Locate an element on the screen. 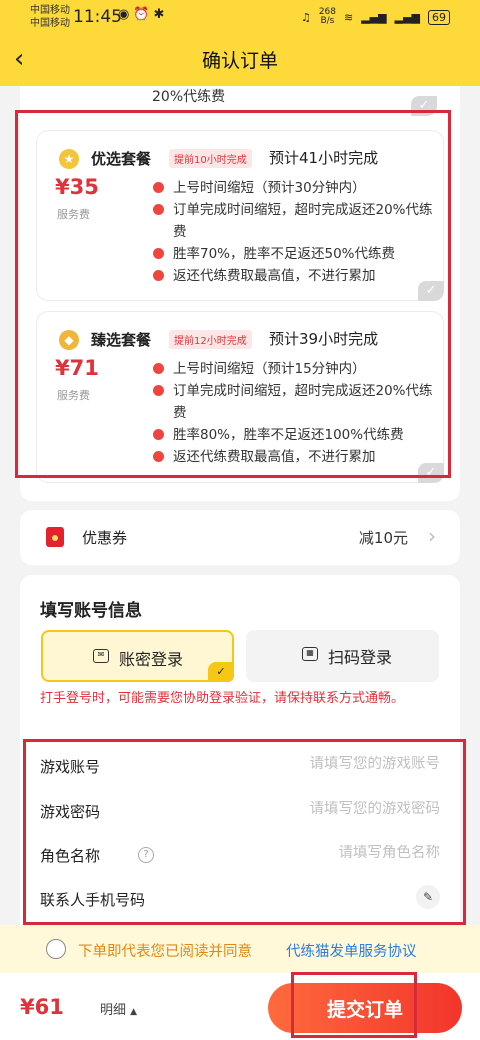  chevron-right-icon: › is located at coordinates (432, 536).